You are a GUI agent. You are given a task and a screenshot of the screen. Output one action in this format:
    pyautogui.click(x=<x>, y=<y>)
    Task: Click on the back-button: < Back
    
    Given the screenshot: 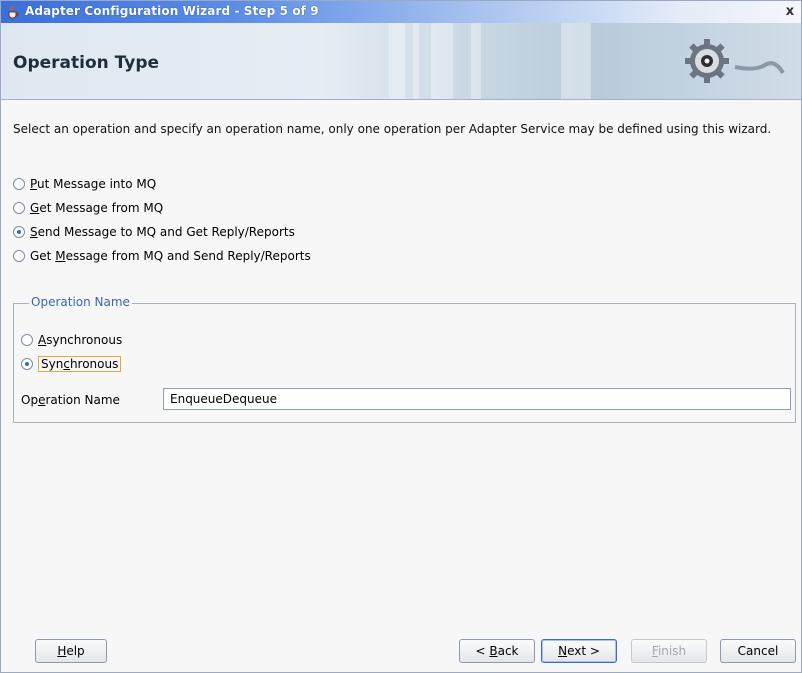 What is the action you would take?
    pyautogui.click(x=497, y=651)
    